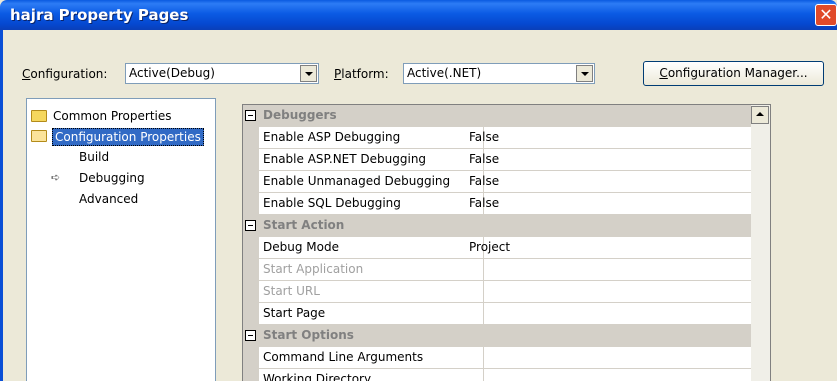 The image size is (837, 381). I want to click on property-name: Enable ASP.NET Debugging, so click(345, 159).